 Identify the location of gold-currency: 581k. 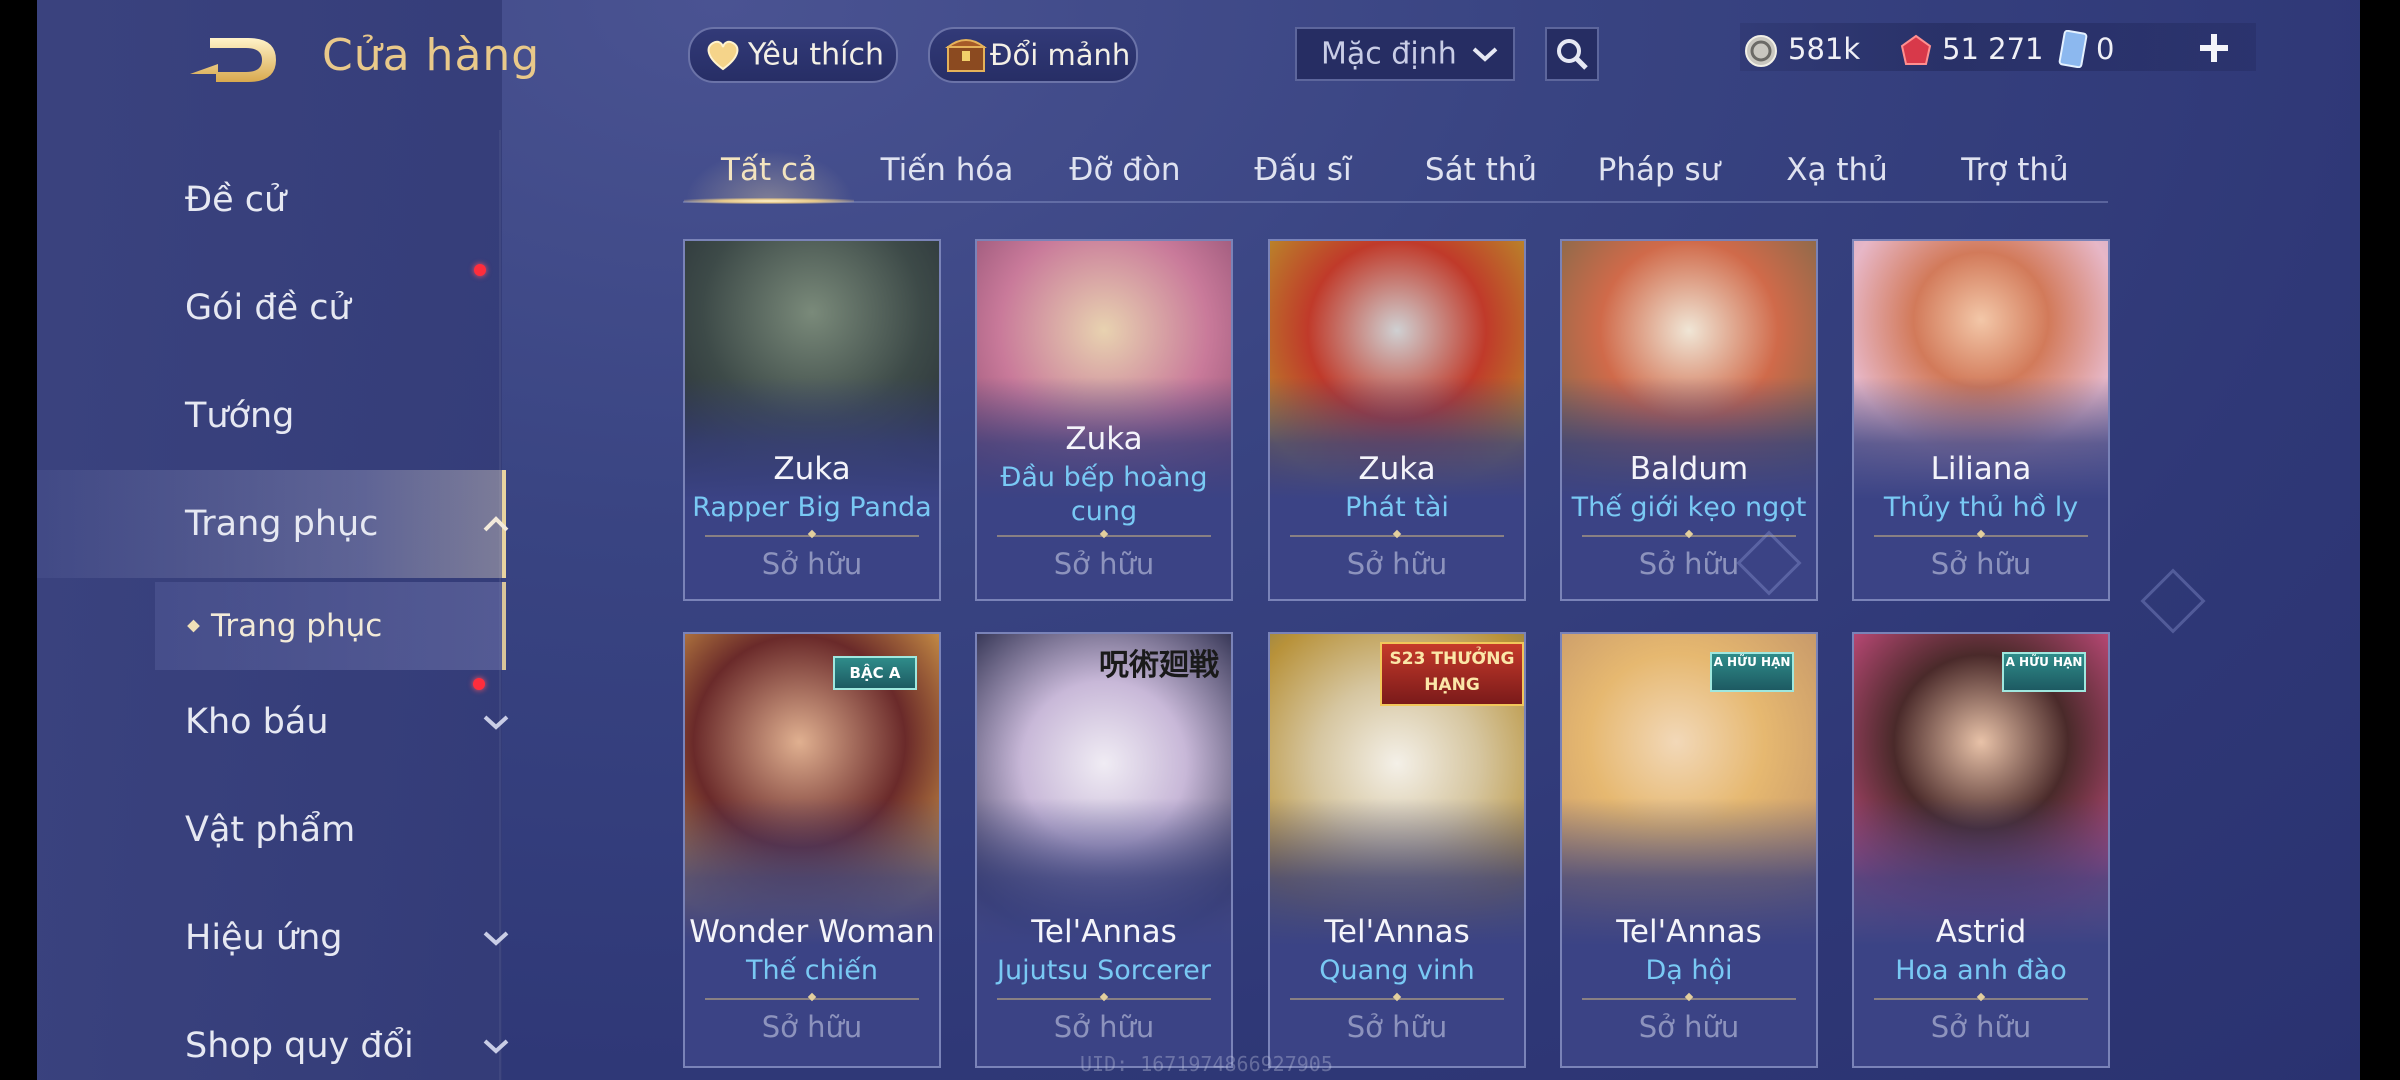
(1809, 49).